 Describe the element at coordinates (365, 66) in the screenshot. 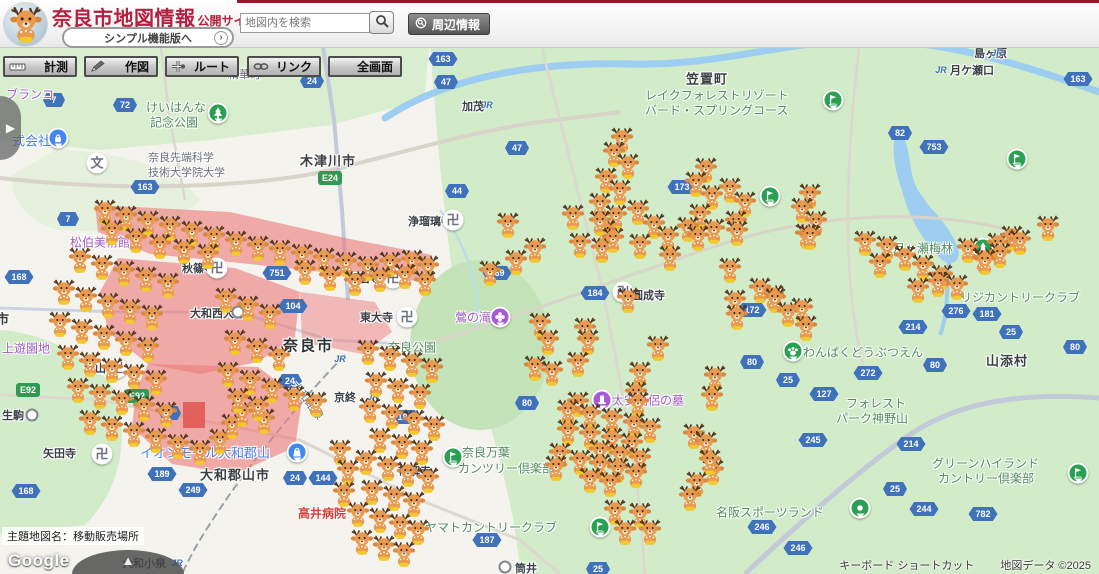

I see `fullscreen-button: 全画面` at that location.